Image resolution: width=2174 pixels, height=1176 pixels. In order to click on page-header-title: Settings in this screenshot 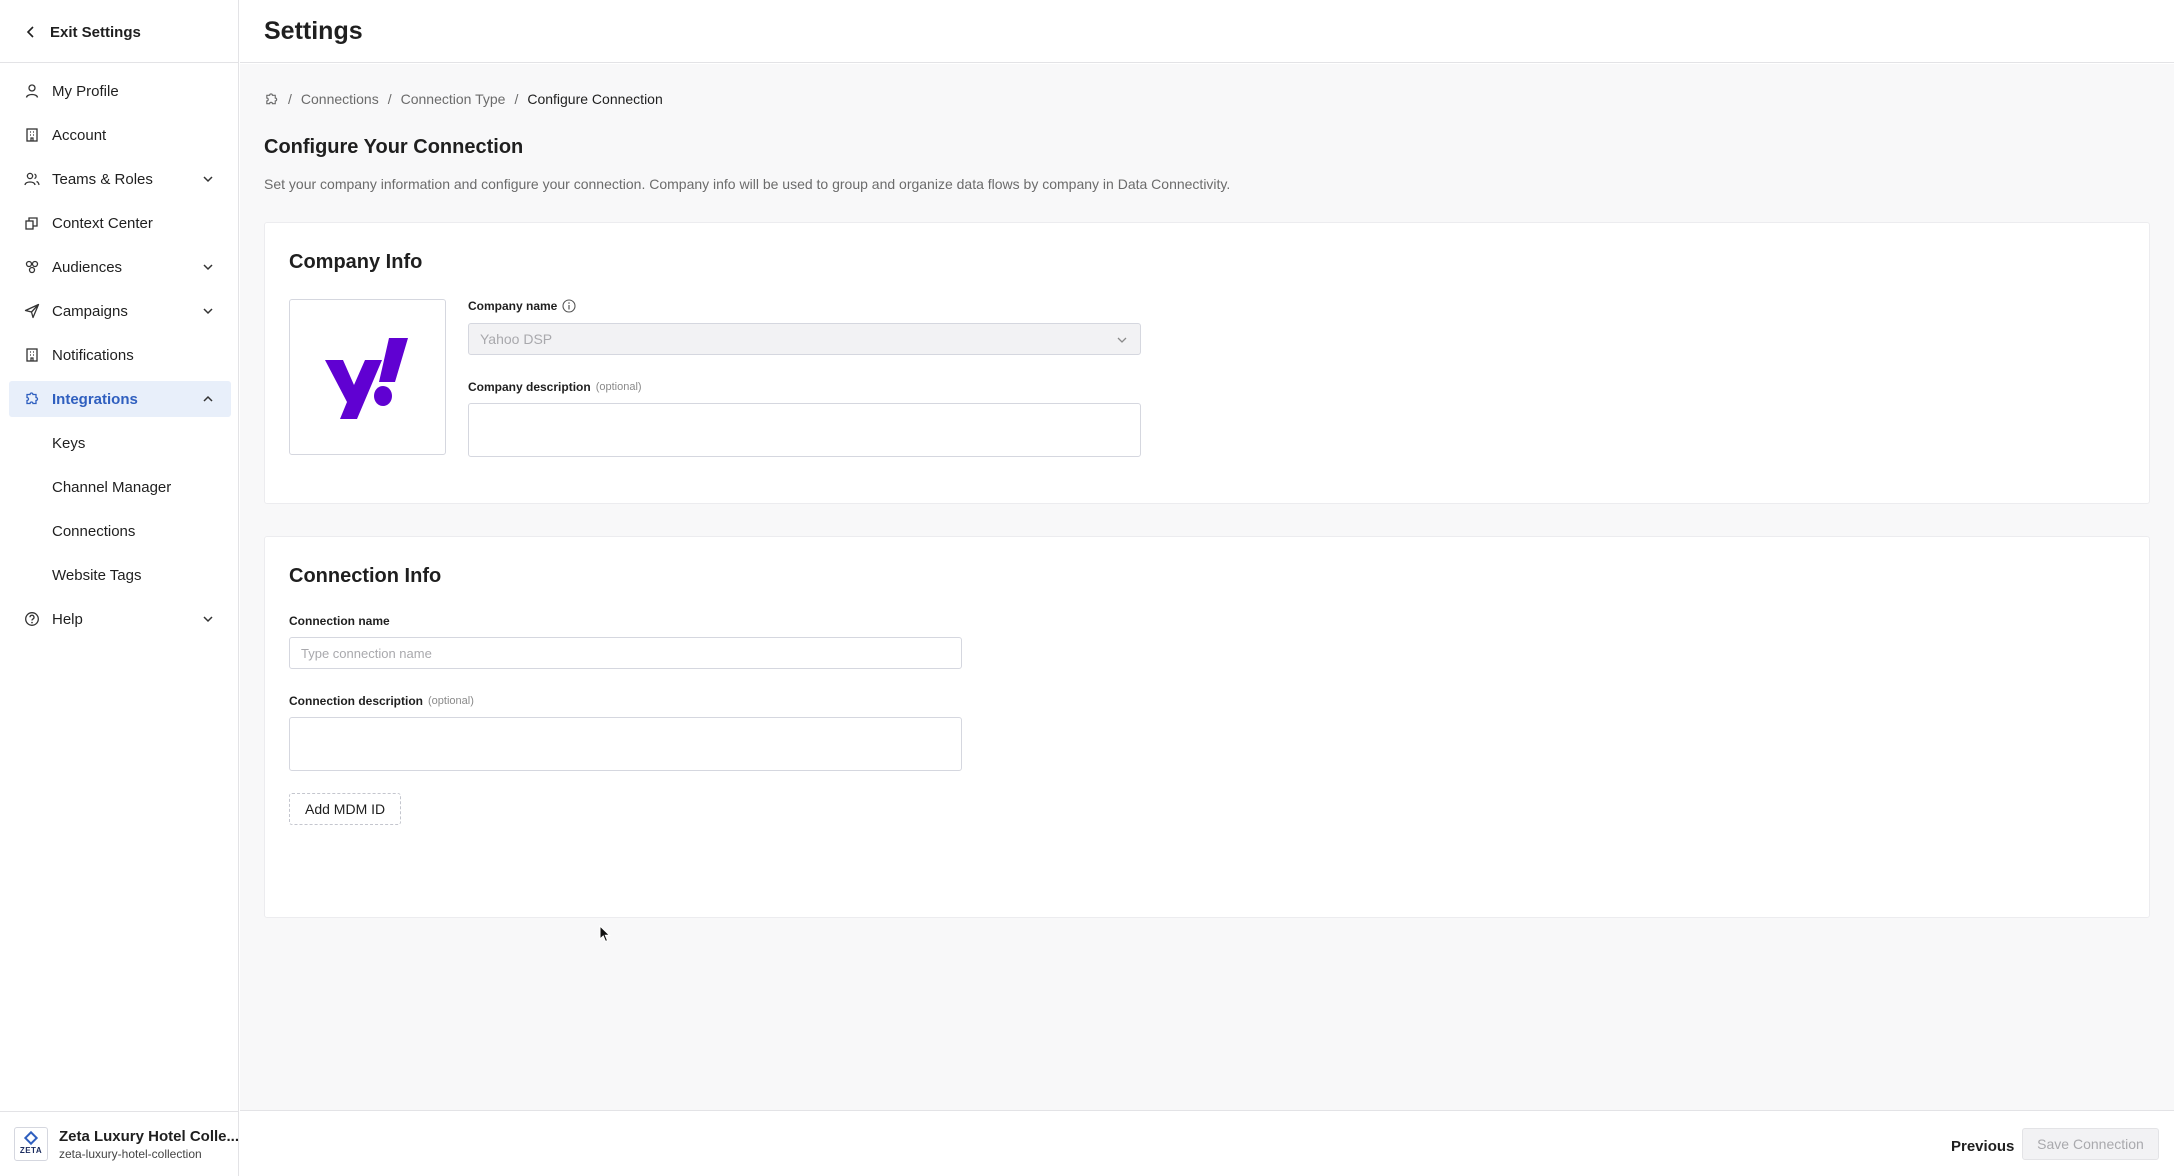, I will do `click(313, 31)`.